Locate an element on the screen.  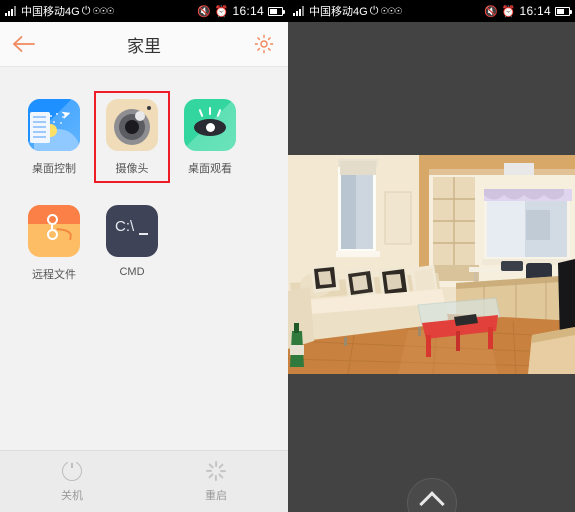
app-item-cmd: C:\ CMD is located at coordinates (132, 243).